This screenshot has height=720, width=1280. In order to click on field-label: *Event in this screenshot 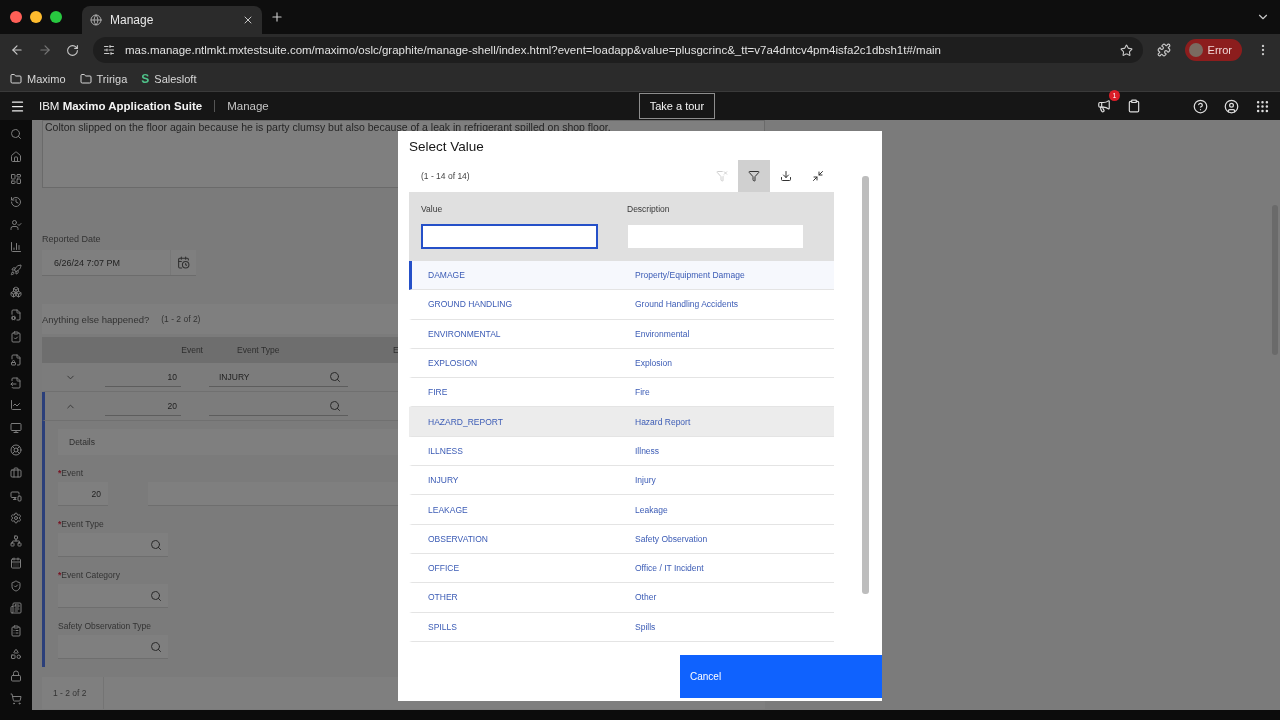, I will do `click(71, 473)`.